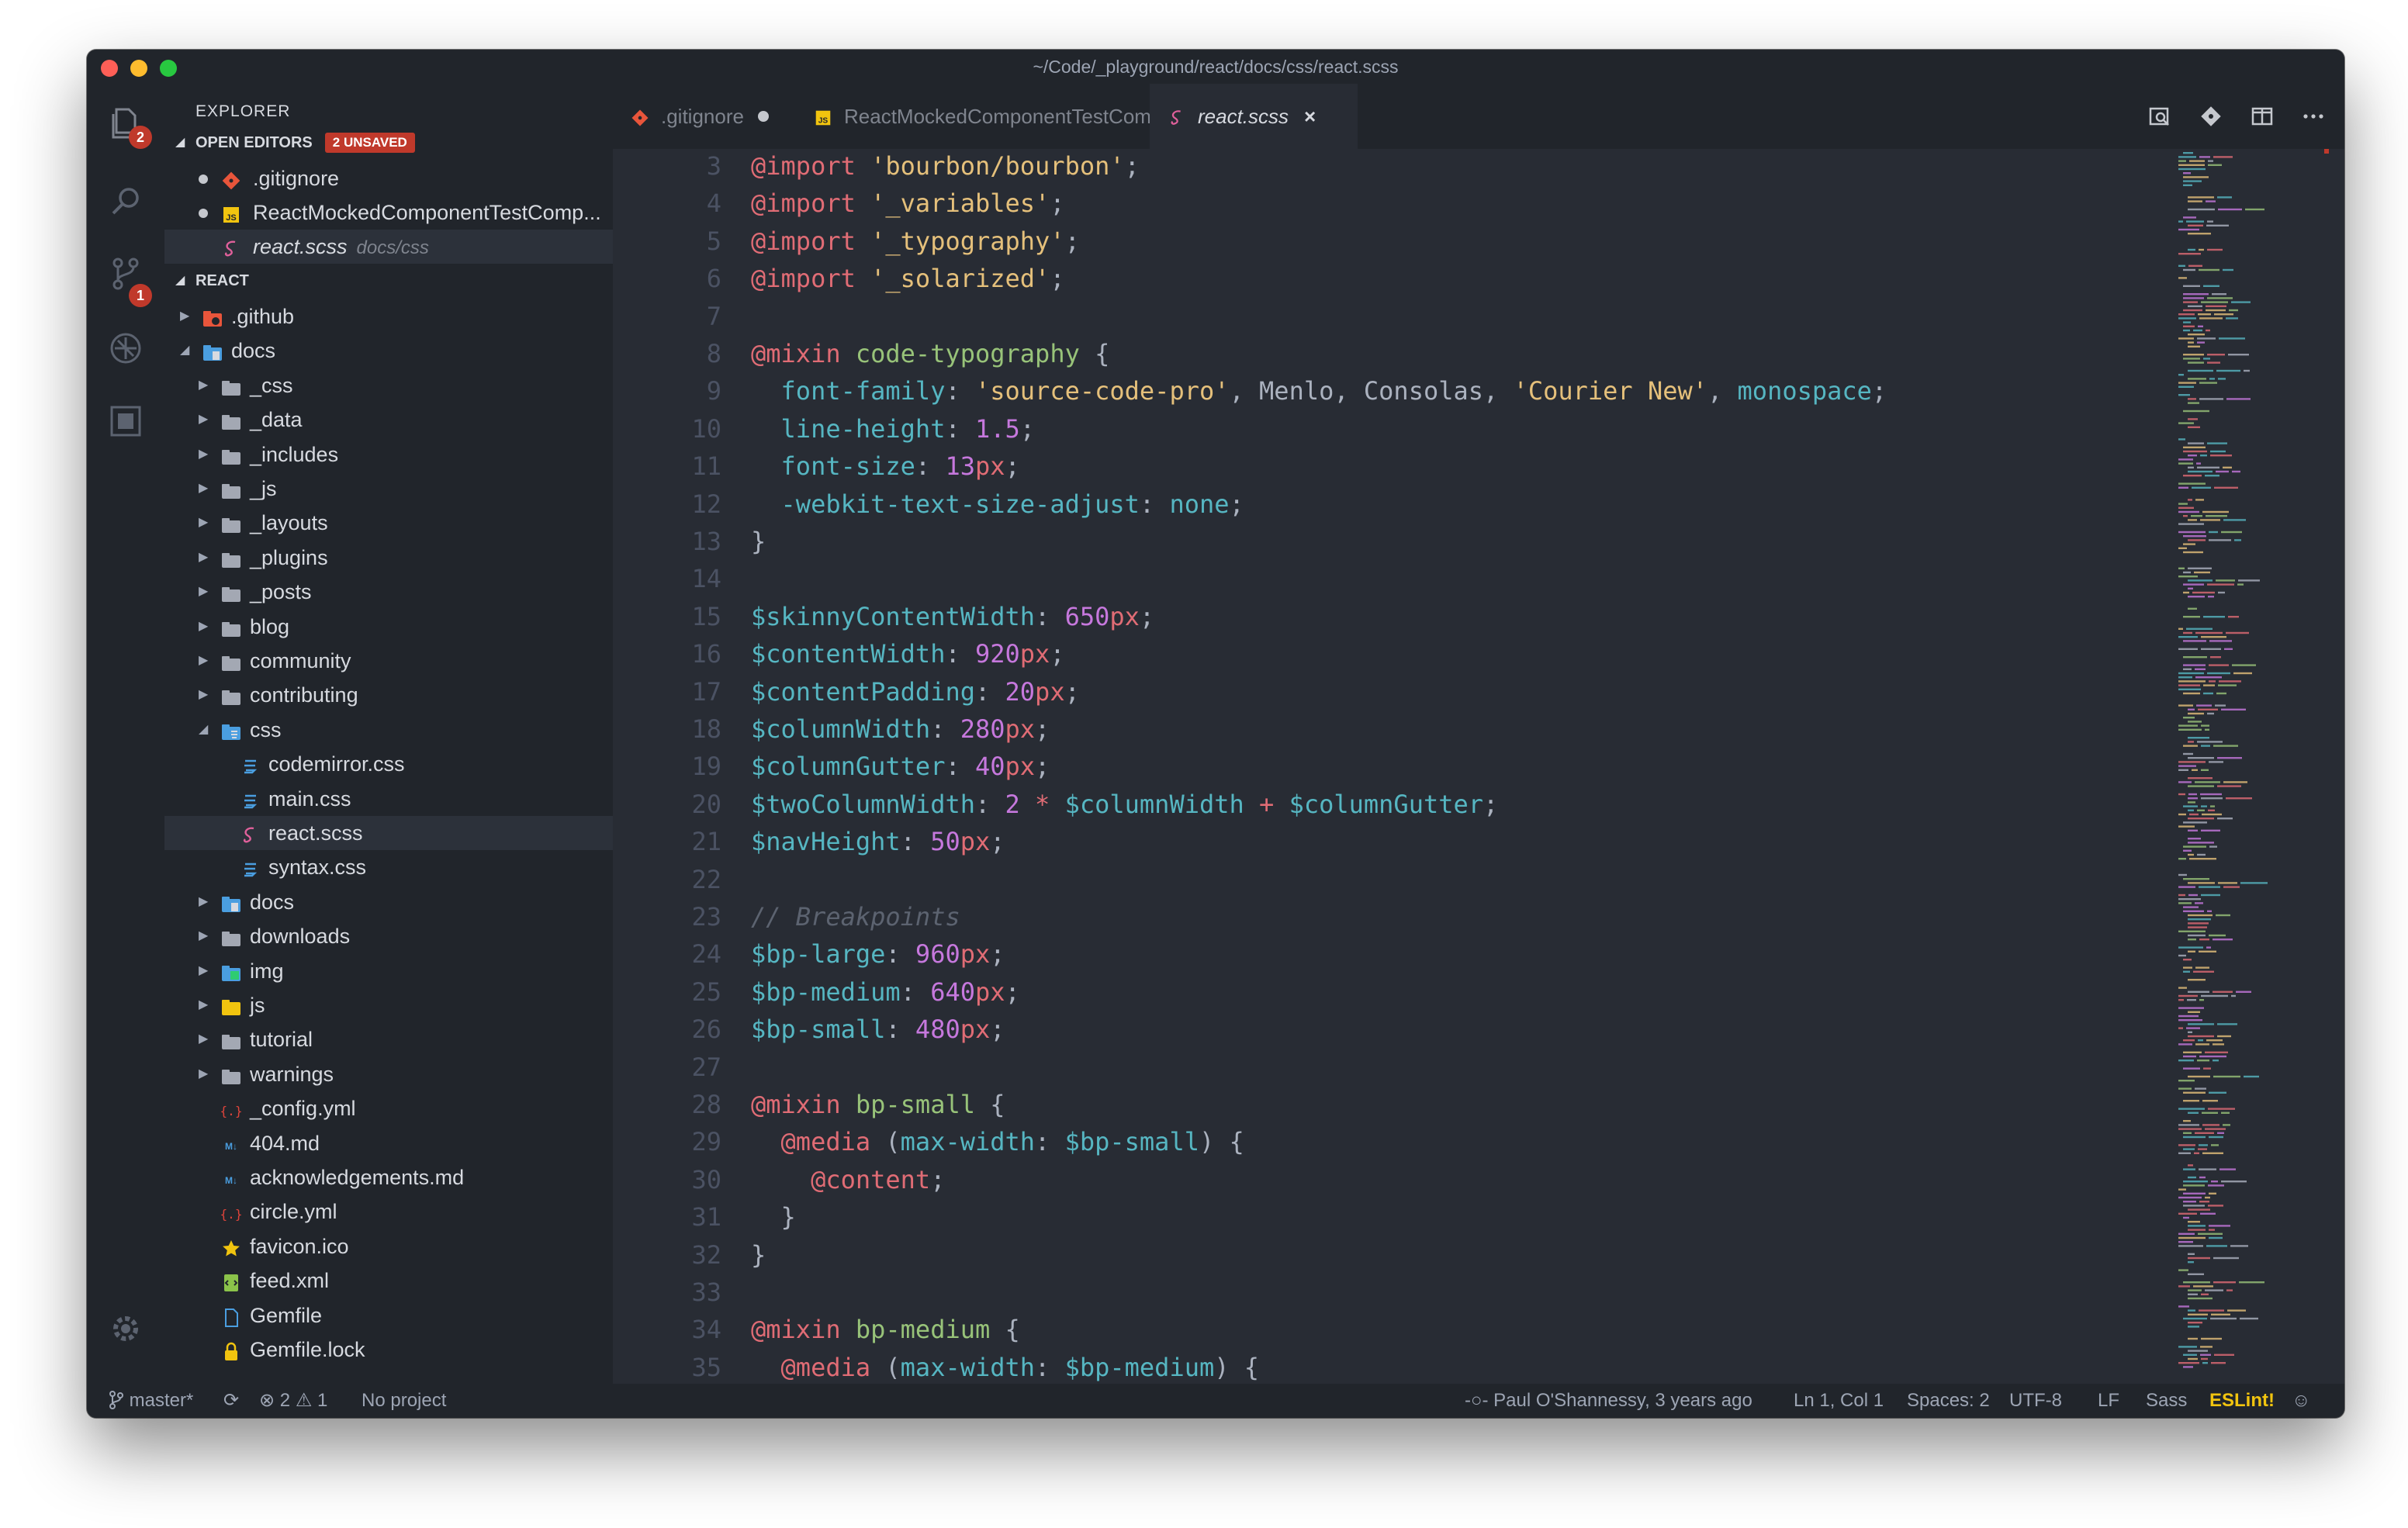  I want to click on tree-folder: ▶ community, so click(388, 661).